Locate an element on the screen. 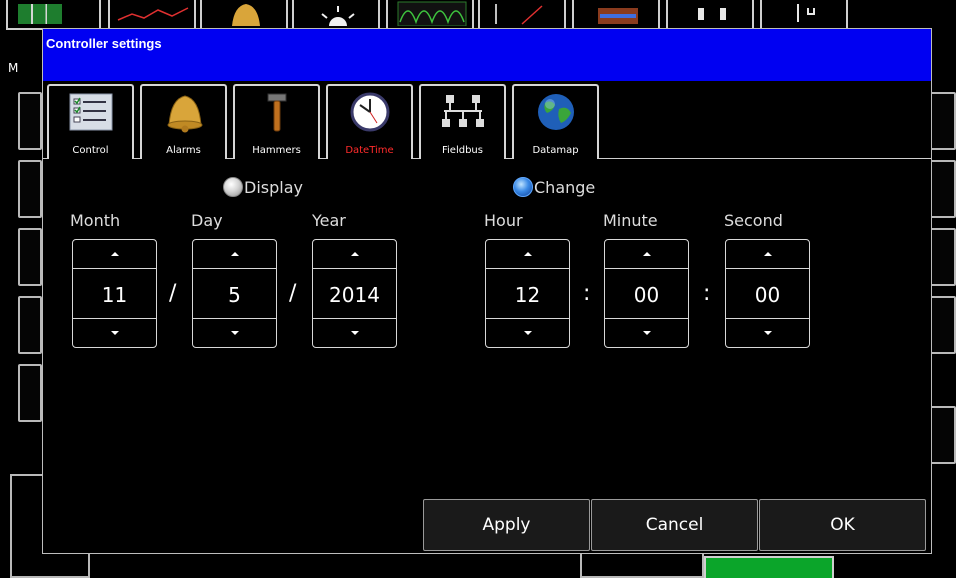 The image size is (956, 578). month-spinner: 11 is located at coordinates (114, 293).